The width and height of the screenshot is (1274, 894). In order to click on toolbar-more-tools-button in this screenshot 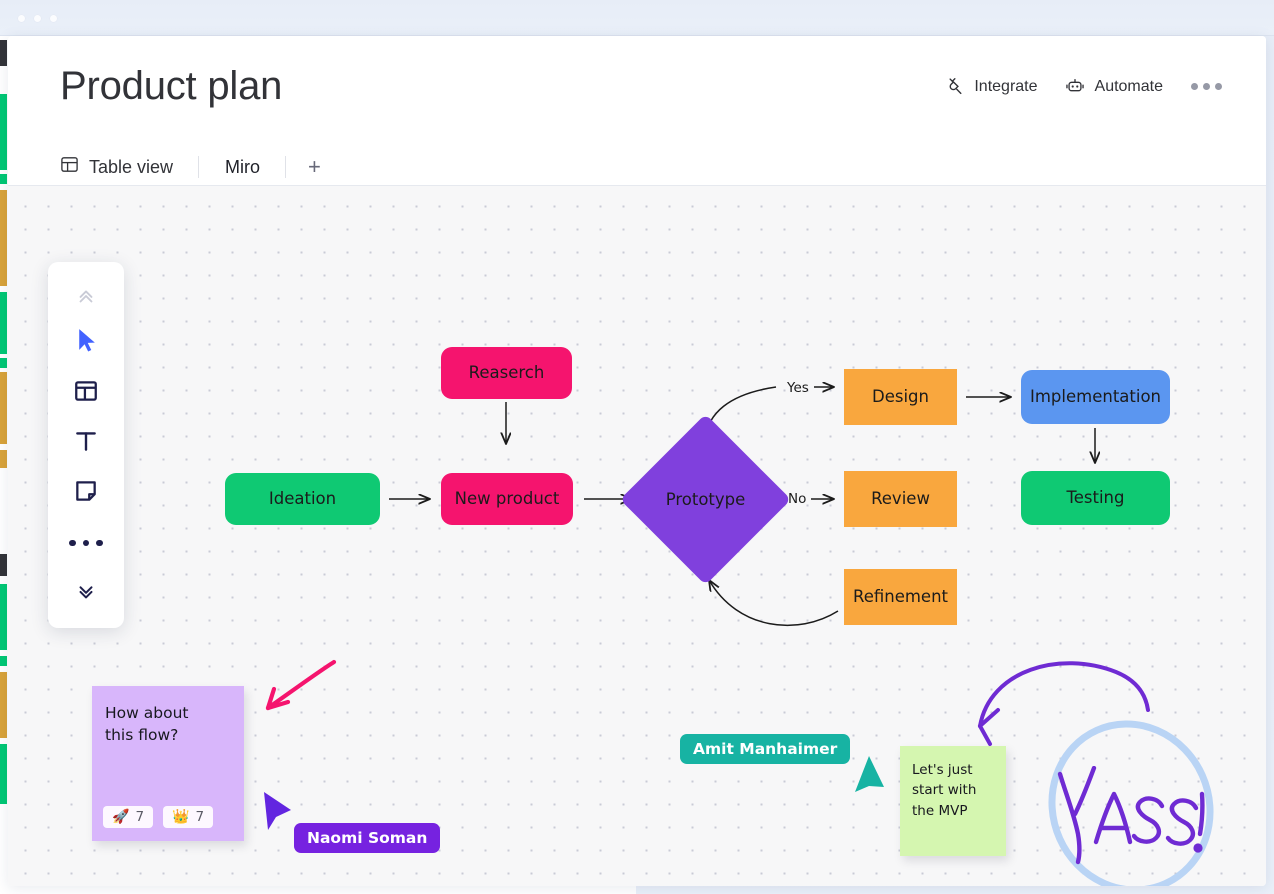, I will do `click(86, 543)`.